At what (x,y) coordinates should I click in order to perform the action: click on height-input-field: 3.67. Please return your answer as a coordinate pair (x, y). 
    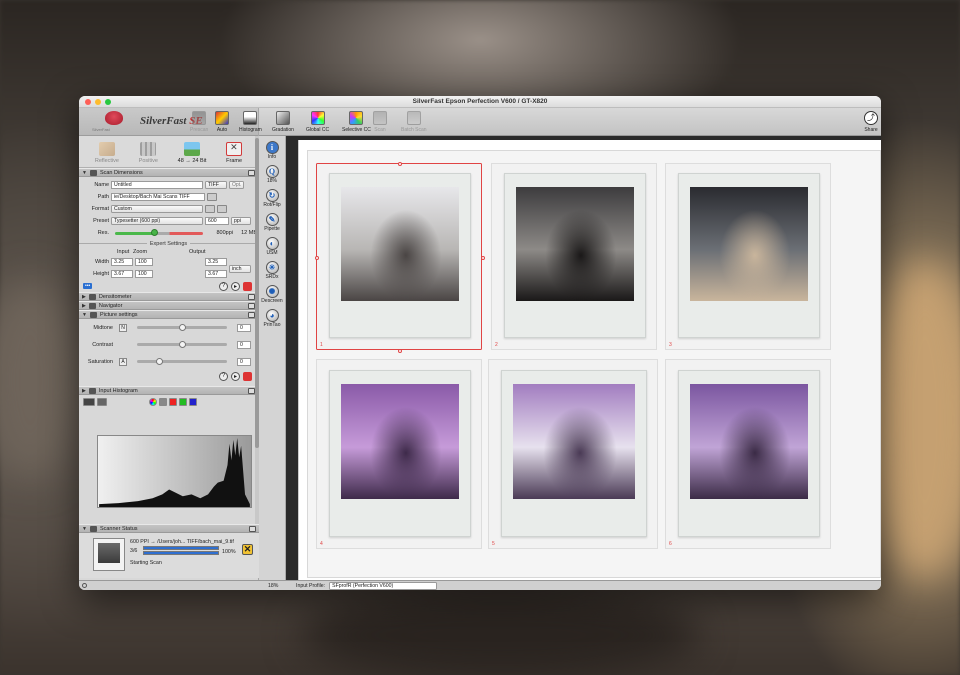
    Looking at the image, I should click on (122, 274).